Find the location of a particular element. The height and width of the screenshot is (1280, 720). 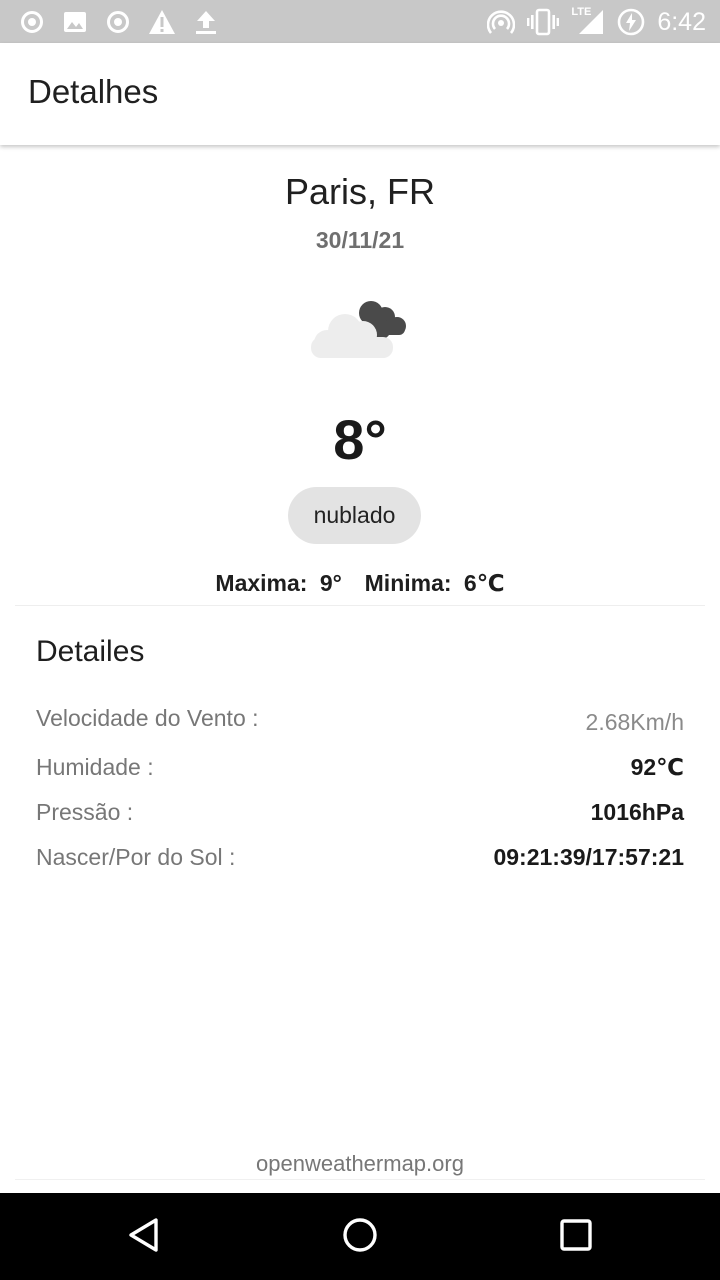

back-button is located at coordinates (144, 1237).